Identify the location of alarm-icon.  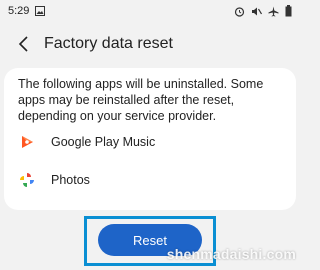
(239, 11).